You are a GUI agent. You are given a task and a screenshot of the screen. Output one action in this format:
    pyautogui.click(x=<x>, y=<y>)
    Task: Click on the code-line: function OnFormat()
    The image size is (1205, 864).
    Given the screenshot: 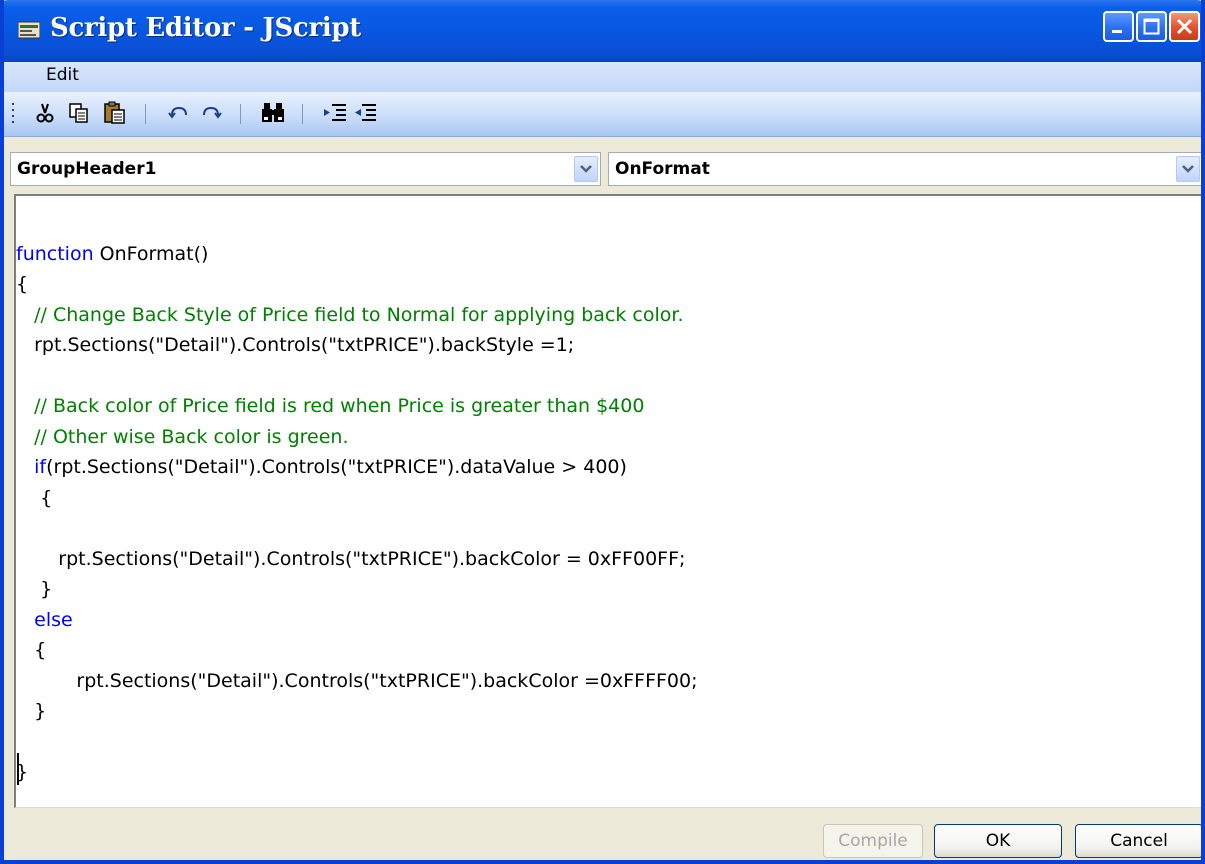 What is the action you would take?
    pyautogui.click(x=112, y=257)
    